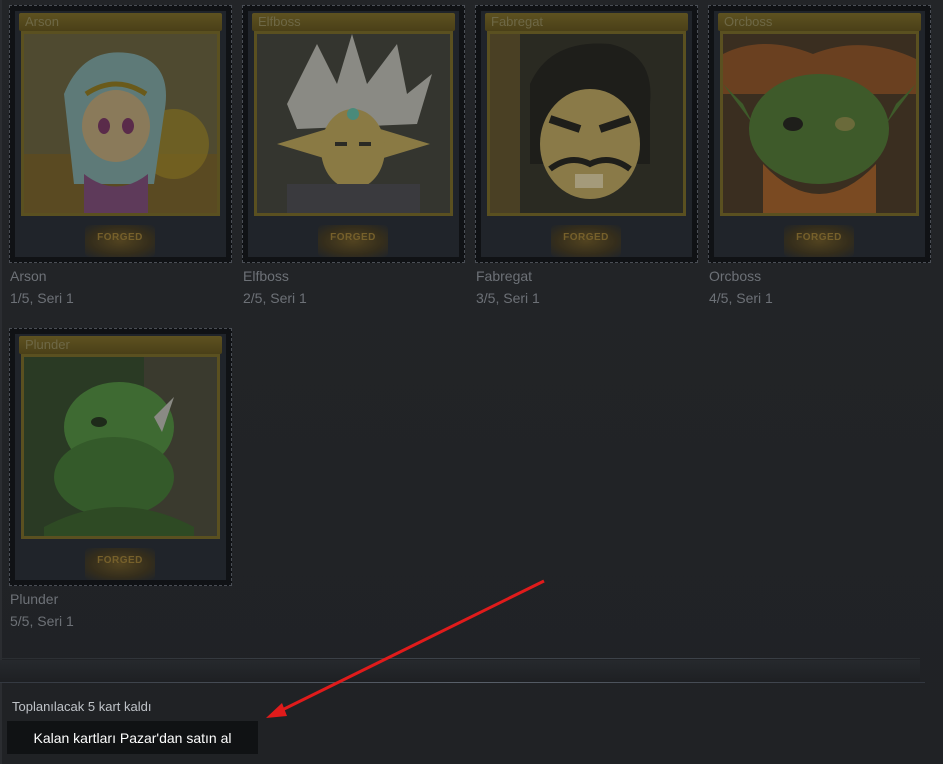 The height and width of the screenshot is (764, 943). I want to click on card-overlay-name: Elfboss, so click(279, 21).